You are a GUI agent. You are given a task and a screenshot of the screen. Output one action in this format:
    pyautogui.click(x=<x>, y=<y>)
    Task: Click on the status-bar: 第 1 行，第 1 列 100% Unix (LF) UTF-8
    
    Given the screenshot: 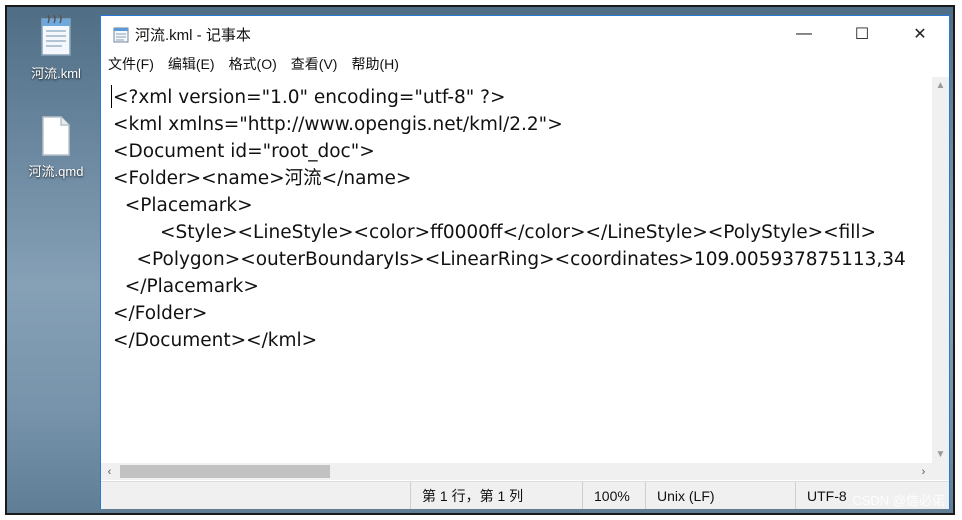 What is the action you would take?
    pyautogui.click(x=525, y=495)
    